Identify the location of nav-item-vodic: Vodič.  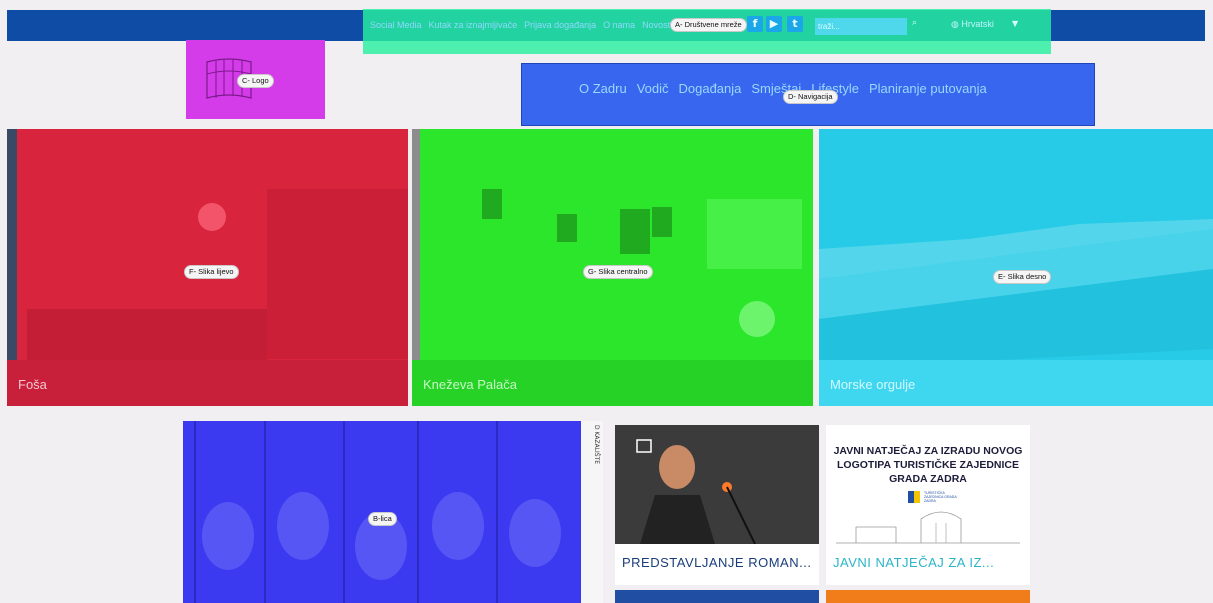
(653, 88).